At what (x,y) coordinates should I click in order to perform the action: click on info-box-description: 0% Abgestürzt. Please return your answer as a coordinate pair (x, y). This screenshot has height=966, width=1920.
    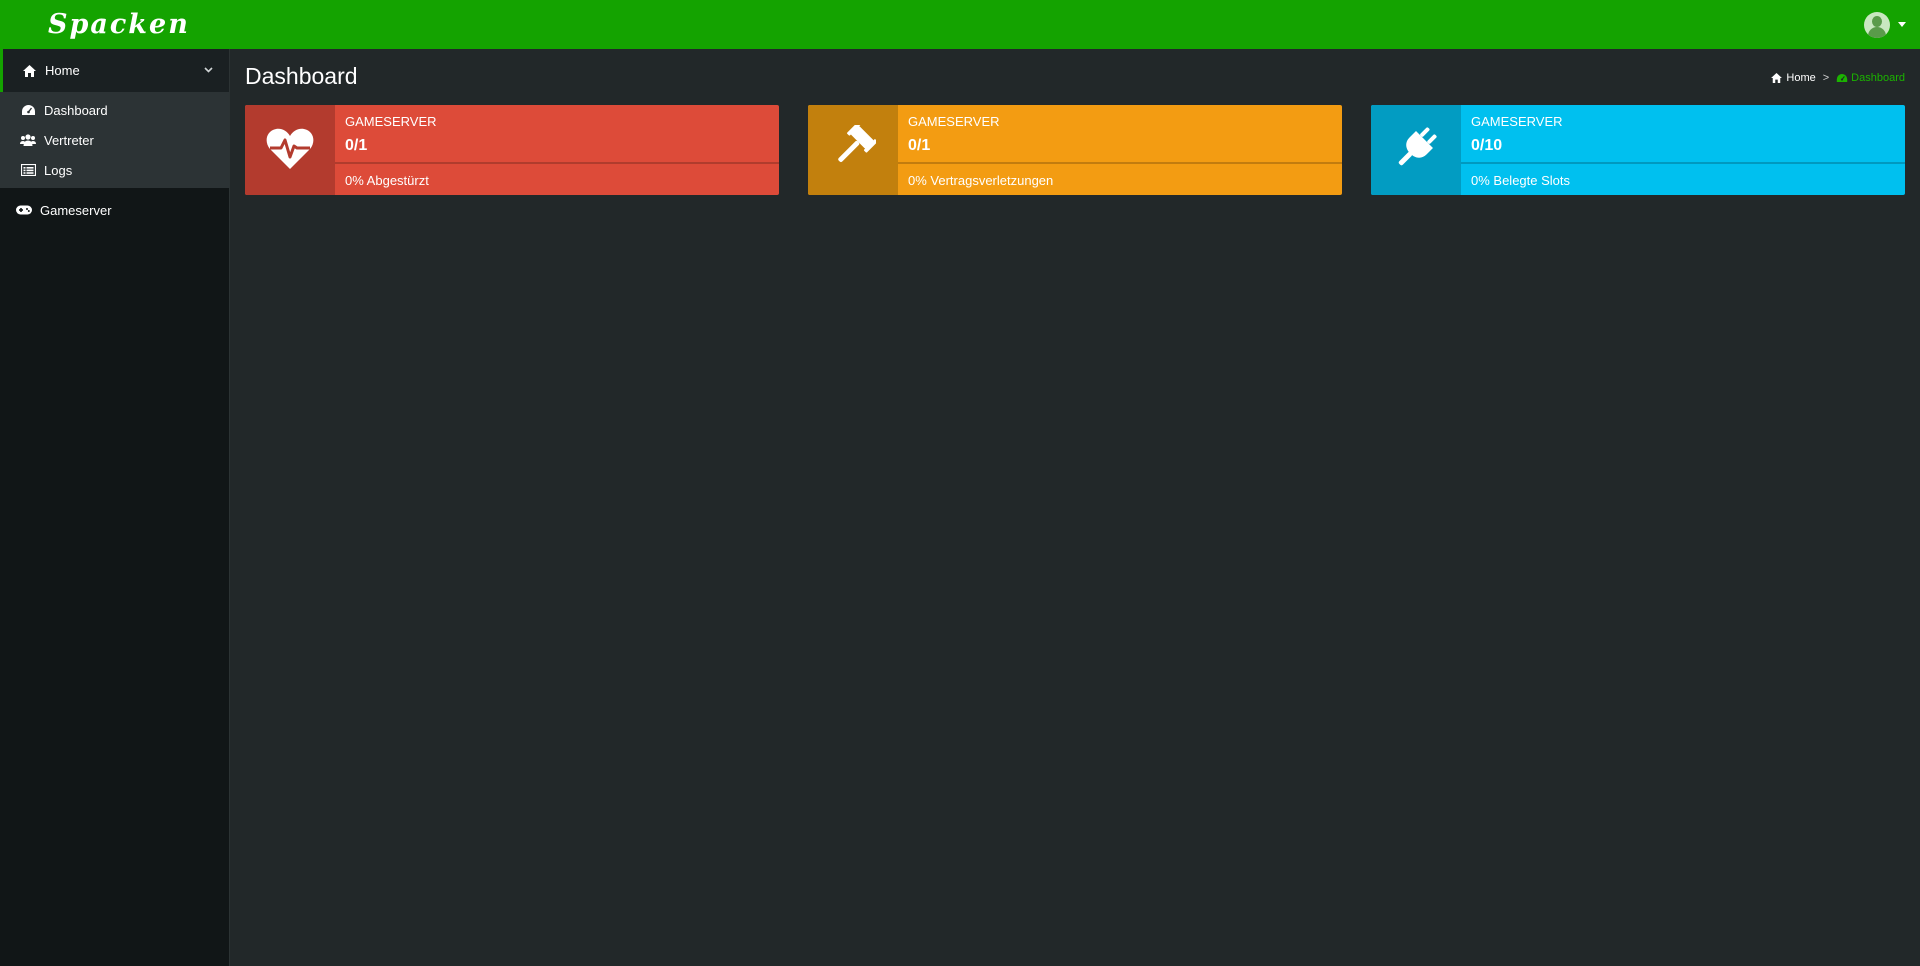
    Looking at the image, I should click on (387, 180).